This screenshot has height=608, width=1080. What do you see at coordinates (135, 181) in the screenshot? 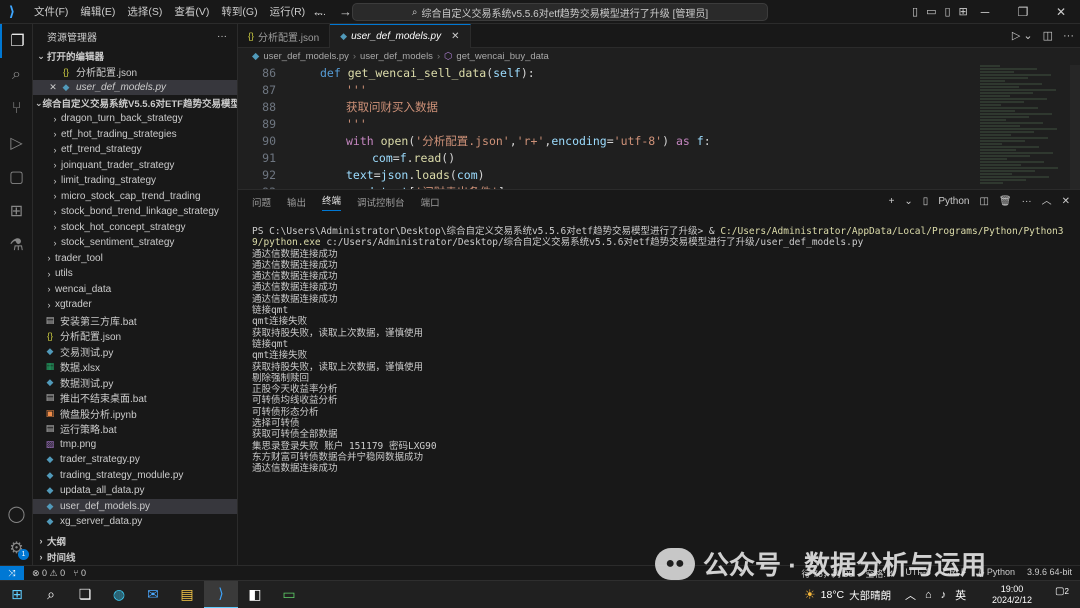
I see `tree-folder: › limit_trading_strategy` at bounding box center [135, 181].